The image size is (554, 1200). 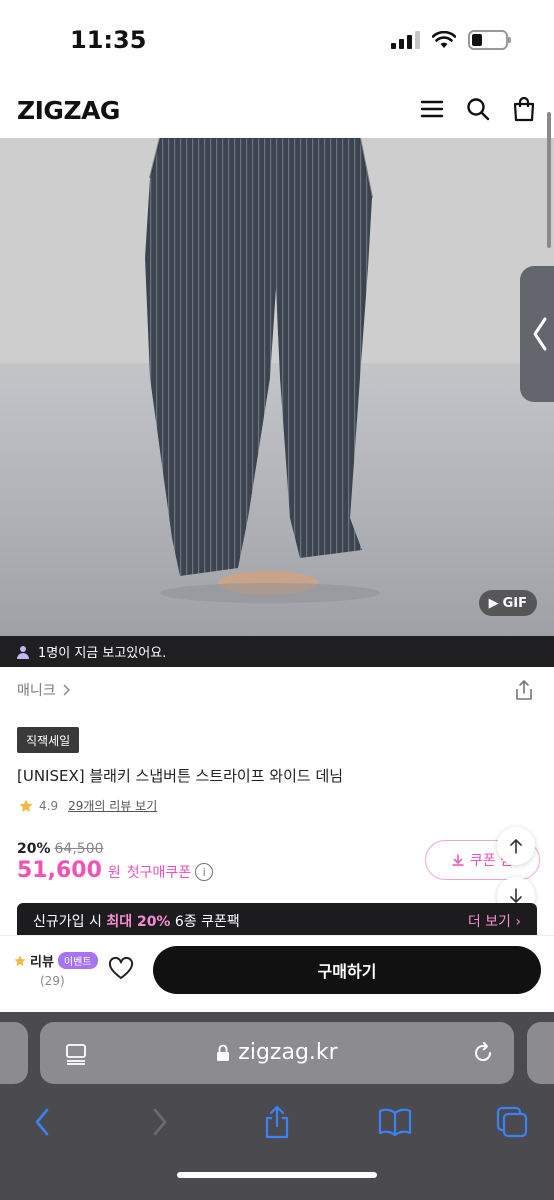 I want to click on status-icons, so click(x=451, y=40).